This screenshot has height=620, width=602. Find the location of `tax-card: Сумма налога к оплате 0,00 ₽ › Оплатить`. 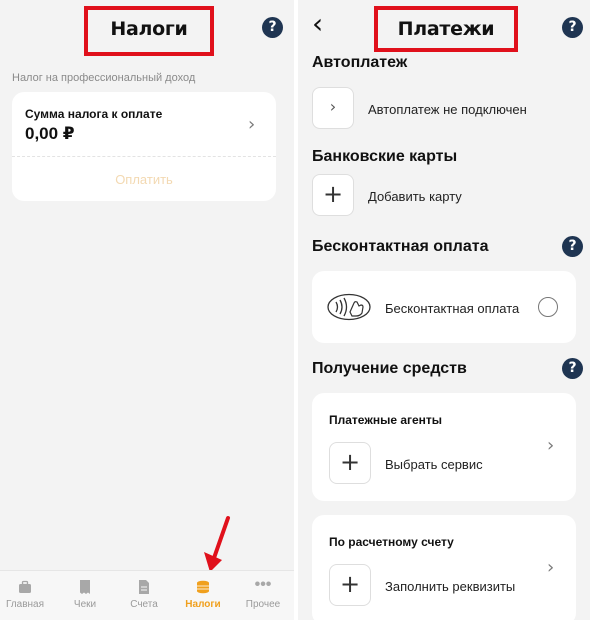

tax-card: Сумма налога к оплате 0,00 ₽ › Оплатить is located at coordinates (144, 146).